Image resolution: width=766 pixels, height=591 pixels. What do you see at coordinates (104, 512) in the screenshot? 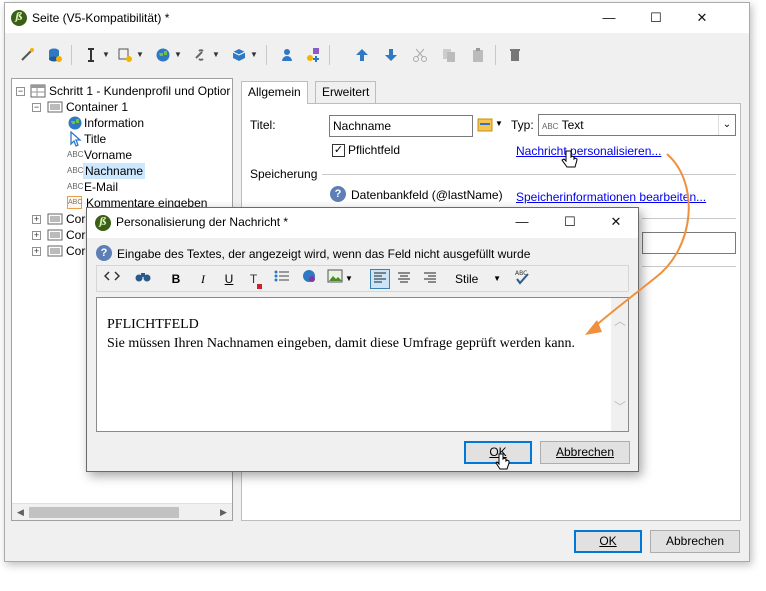
I see `scrollbar-thumb` at bounding box center [104, 512].